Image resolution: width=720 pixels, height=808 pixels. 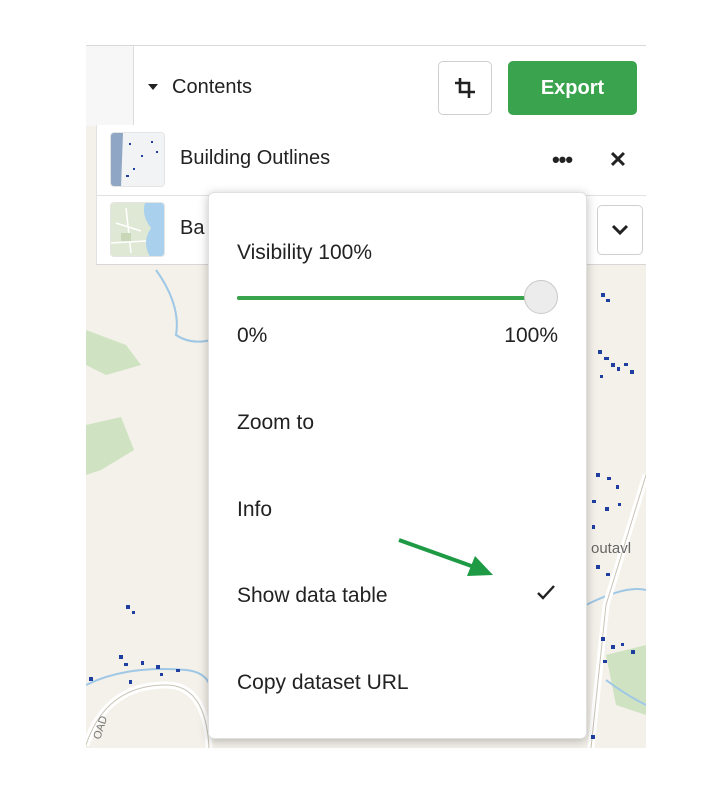 I want to click on menu-item-copy-dataset-url: Copy dataset URL, so click(x=397, y=683).